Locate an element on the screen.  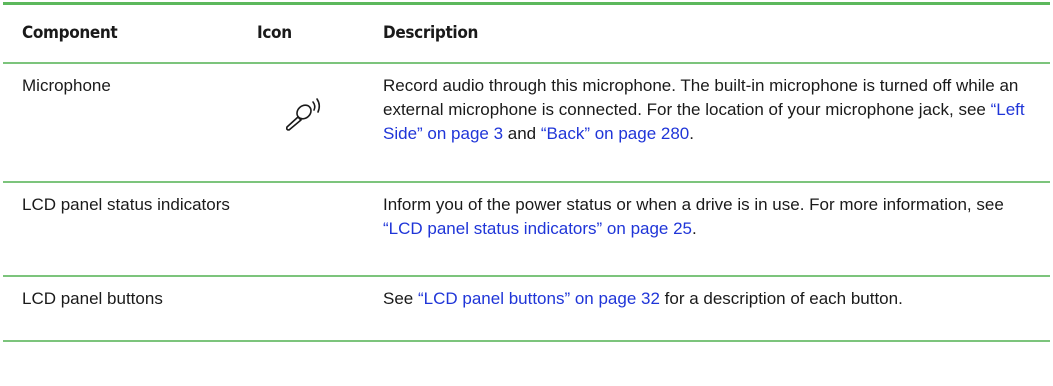
desc-text: and is located at coordinates (522, 133).